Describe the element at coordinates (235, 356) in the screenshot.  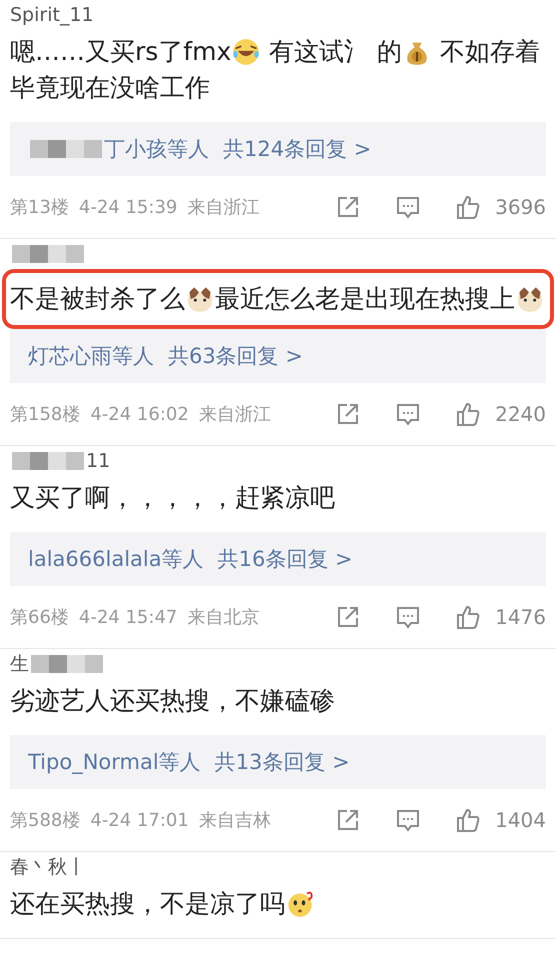
I see `reply-count-link: 共63条回复 >` at that location.